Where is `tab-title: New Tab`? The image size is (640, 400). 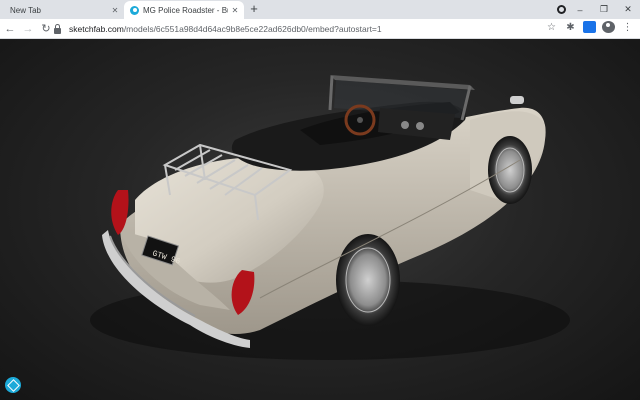 tab-title: New Tab is located at coordinates (25, 10).